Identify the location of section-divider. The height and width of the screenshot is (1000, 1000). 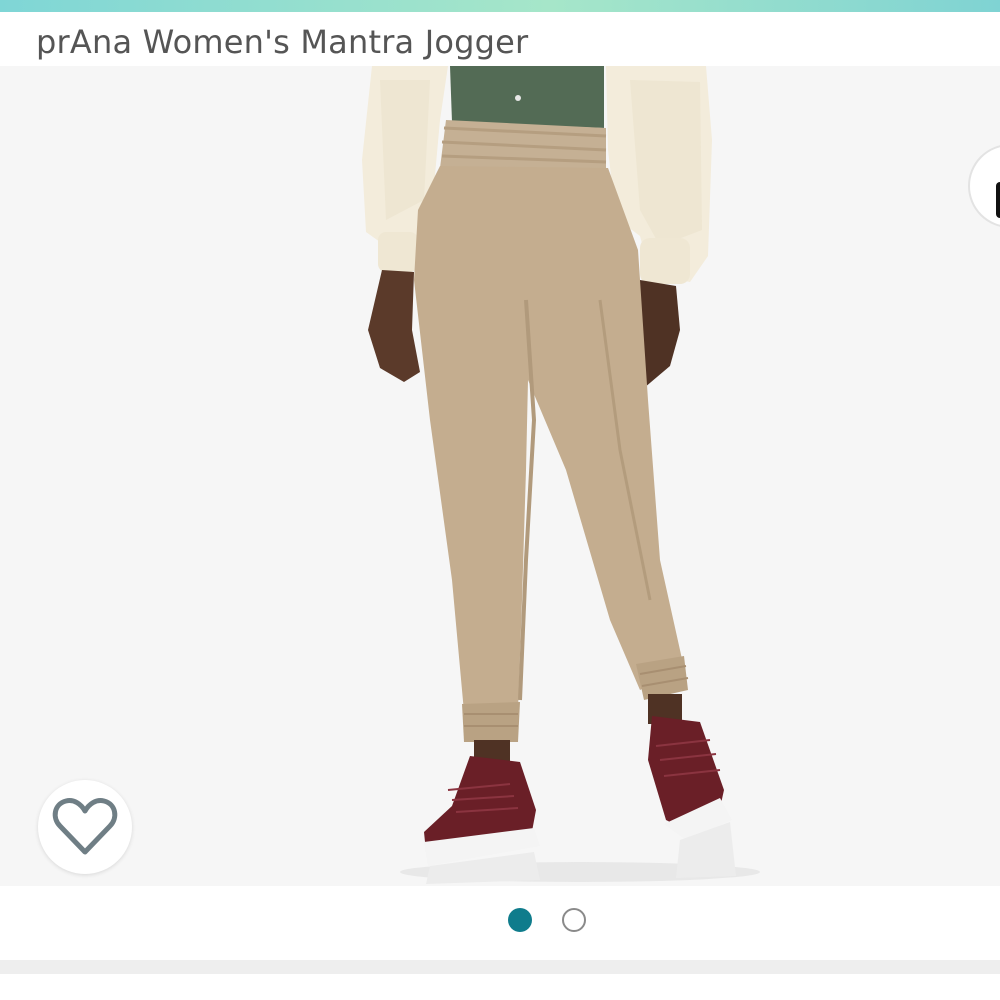
(500, 967).